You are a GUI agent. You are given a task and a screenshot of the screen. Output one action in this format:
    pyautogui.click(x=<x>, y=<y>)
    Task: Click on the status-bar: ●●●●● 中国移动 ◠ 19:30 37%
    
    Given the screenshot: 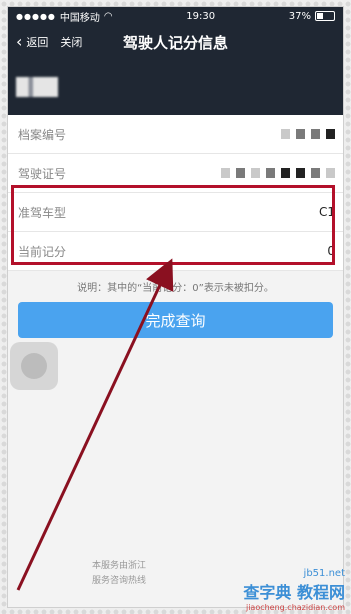 What is the action you would take?
    pyautogui.click(x=175, y=16)
    